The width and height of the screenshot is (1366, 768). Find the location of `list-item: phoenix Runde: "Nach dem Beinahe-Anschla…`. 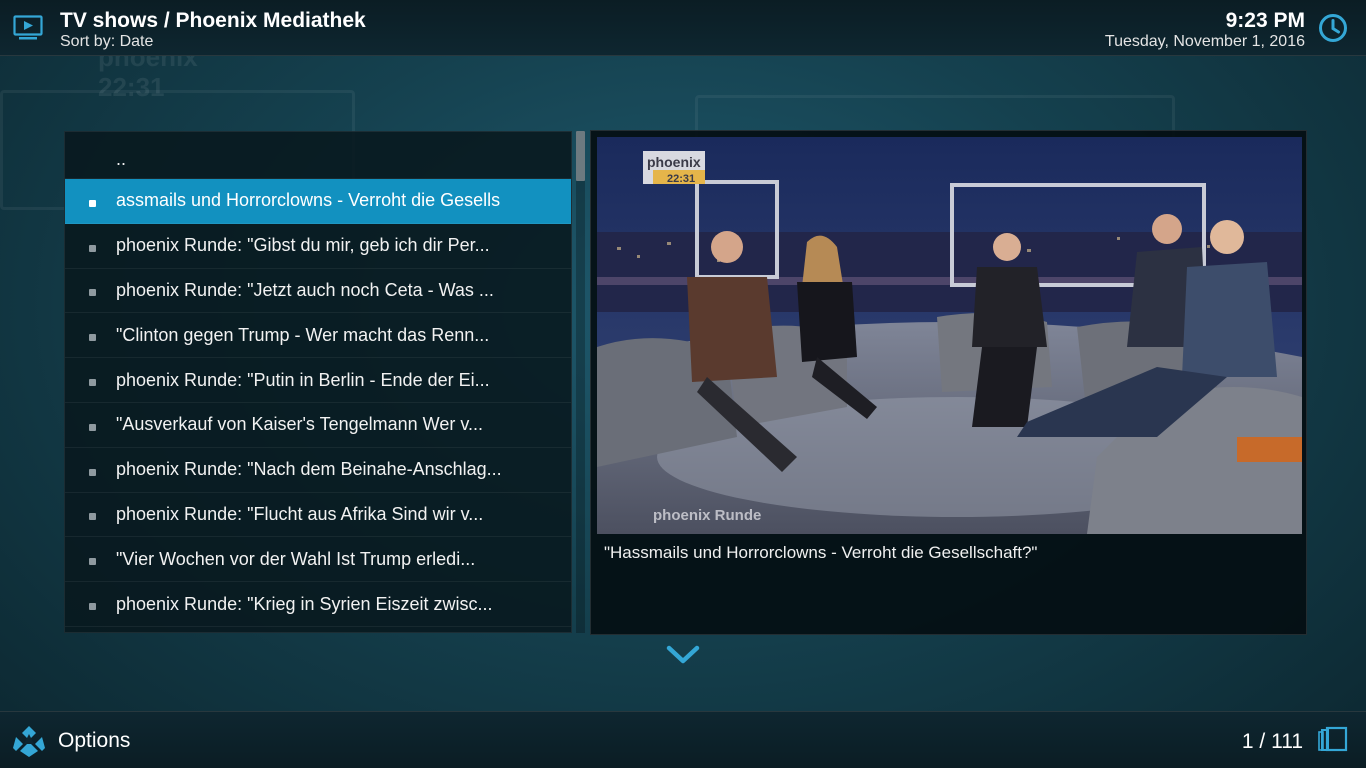

list-item: phoenix Runde: "Nach dem Beinahe-Anschla… is located at coordinates (318, 470).